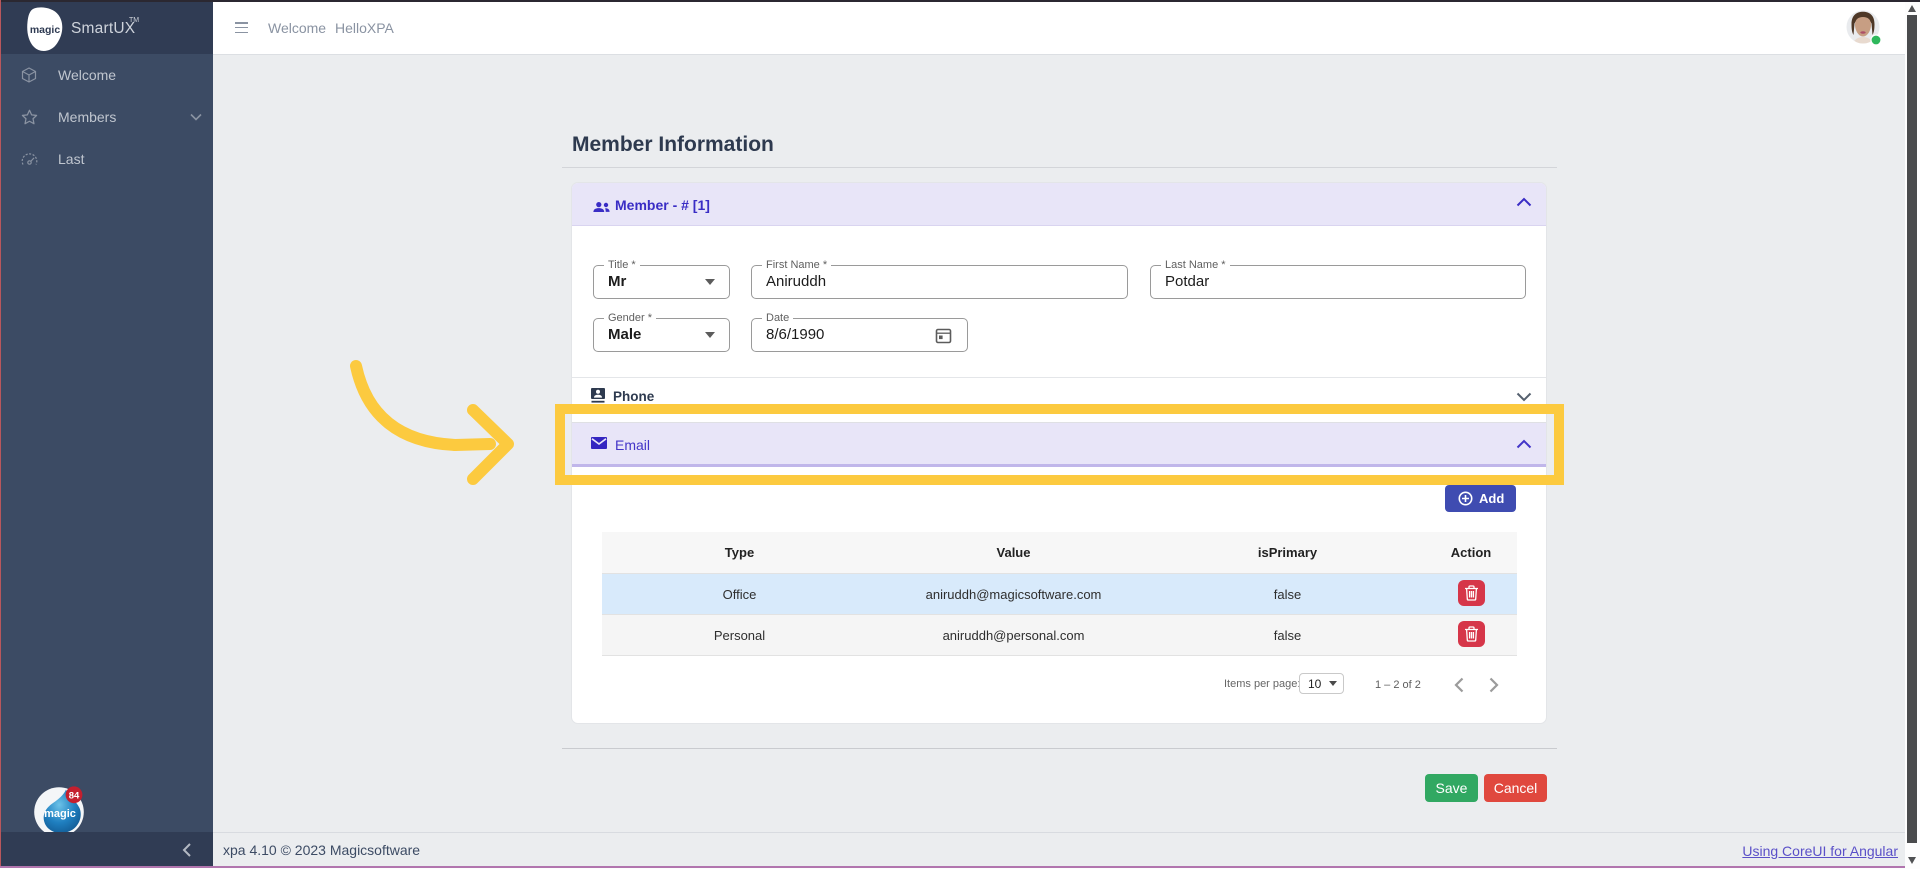  Describe the element at coordinates (74, 795) in the screenshot. I see `svg-text: 84` at that location.